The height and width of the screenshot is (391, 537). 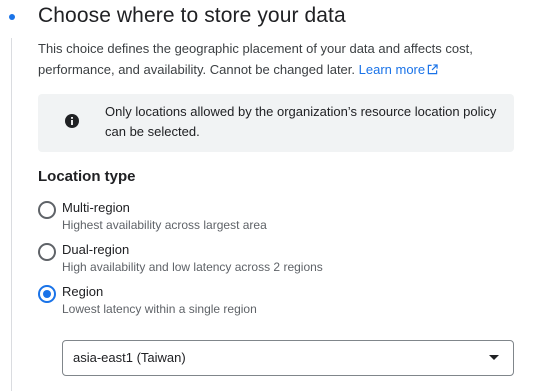 What do you see at coordinates (47, 210) in the screenshot?
I see `multi-region-radio` at bounding box center [47, 210].